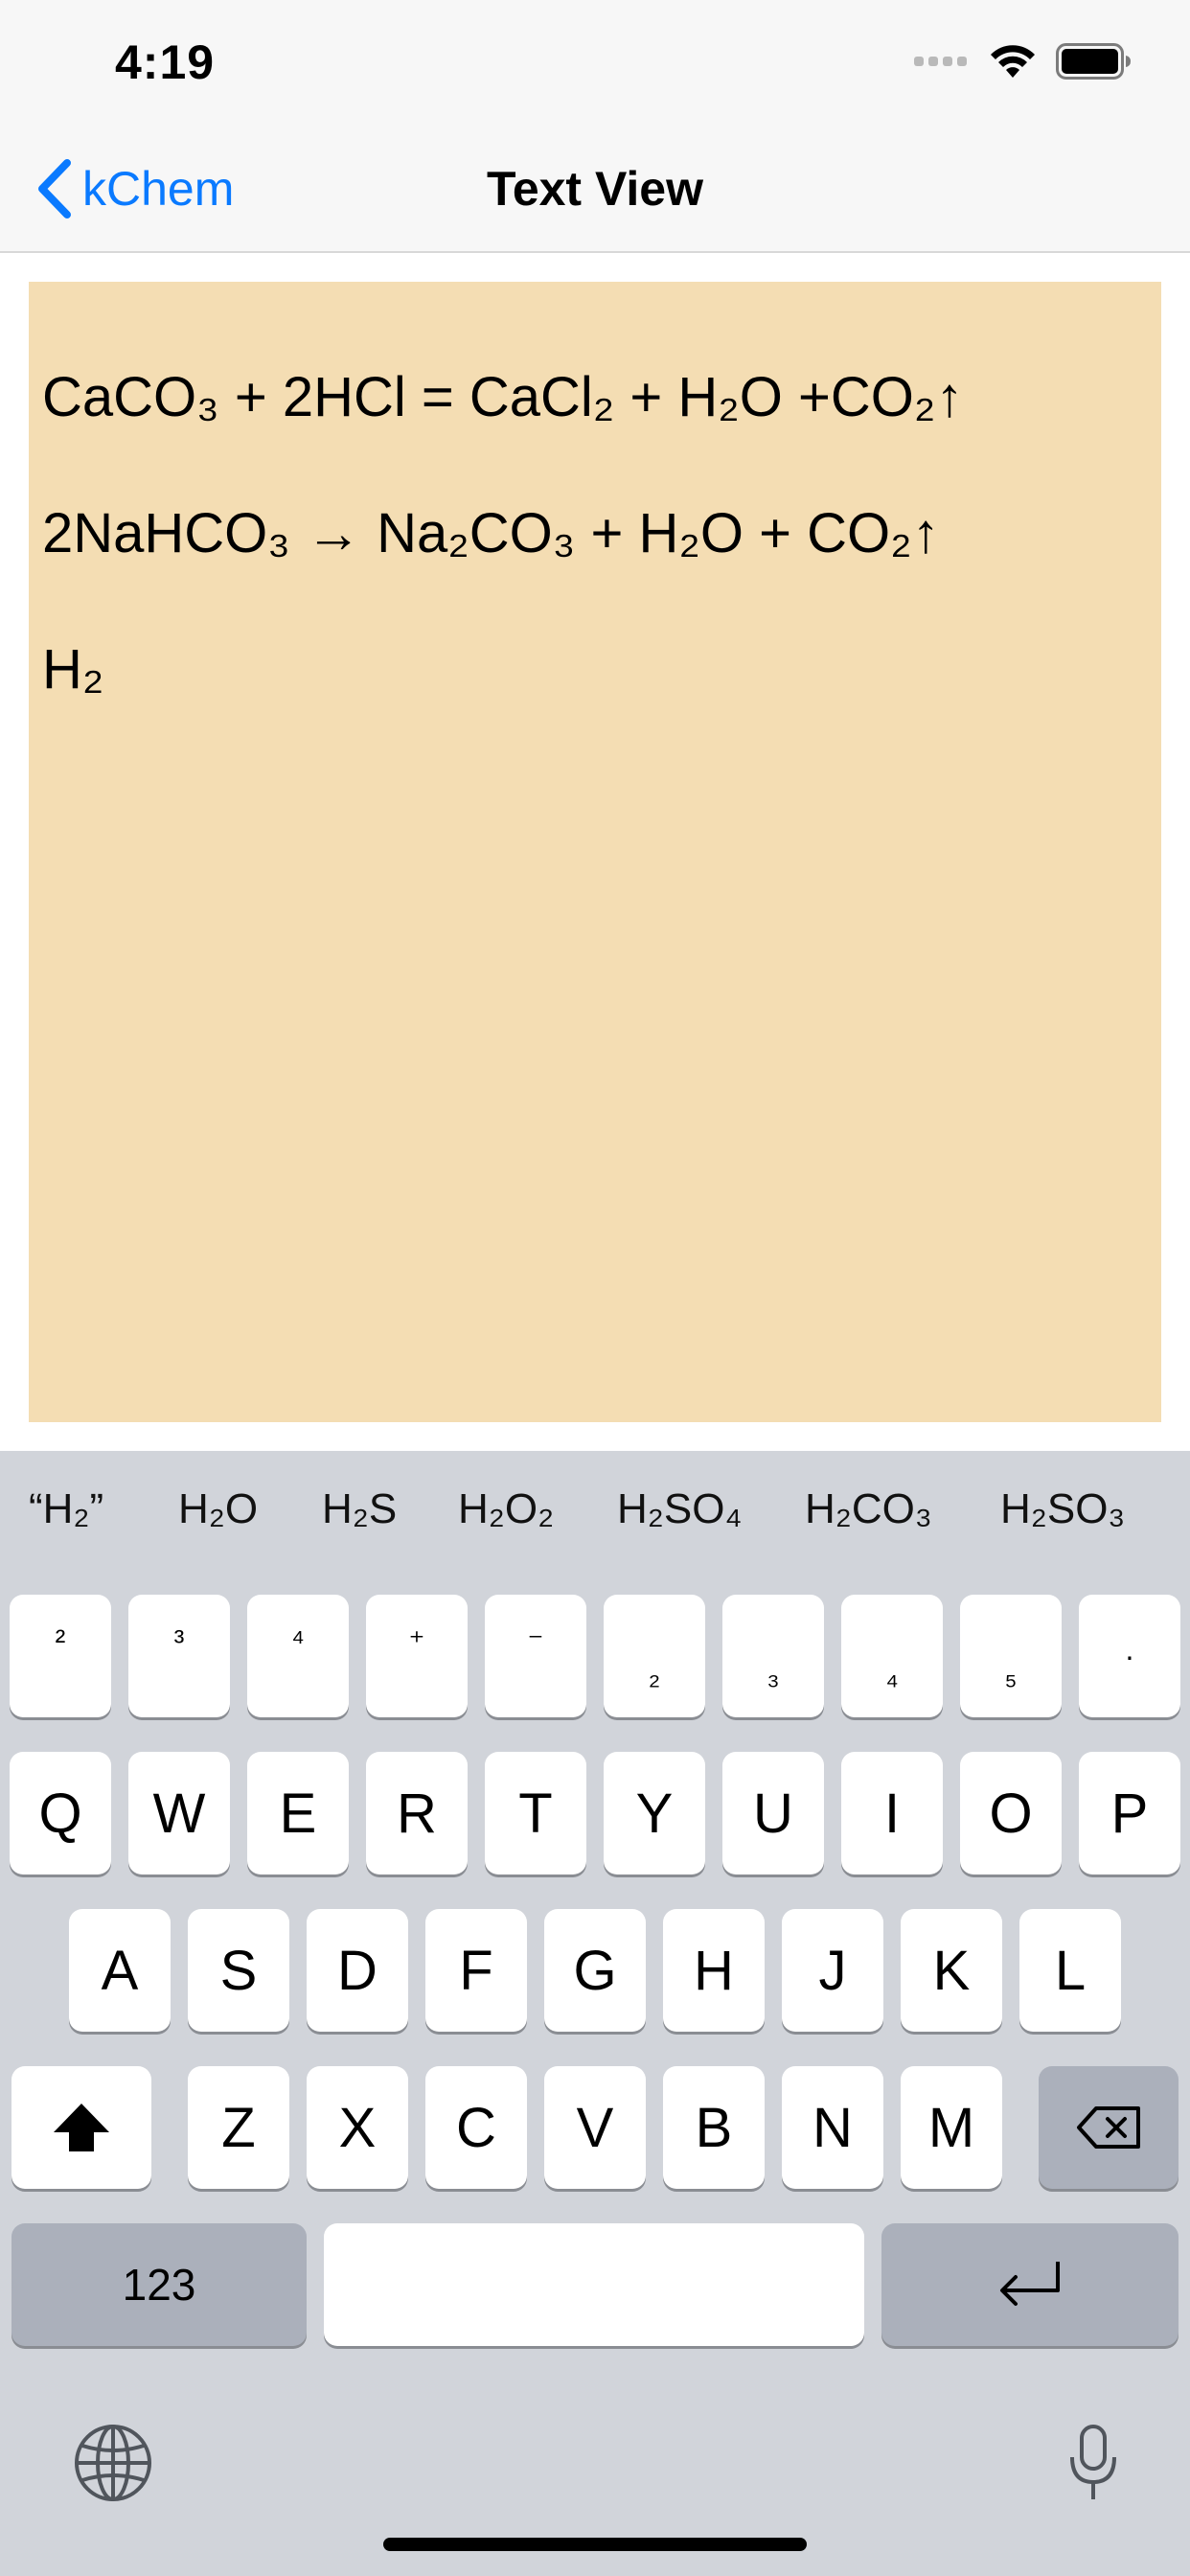 This screenshot has width=1190, height=2576. Describe the element at coordinates (506, 1509) in the screenshot. I see `suggestion-item: H₂O₂` at that location.